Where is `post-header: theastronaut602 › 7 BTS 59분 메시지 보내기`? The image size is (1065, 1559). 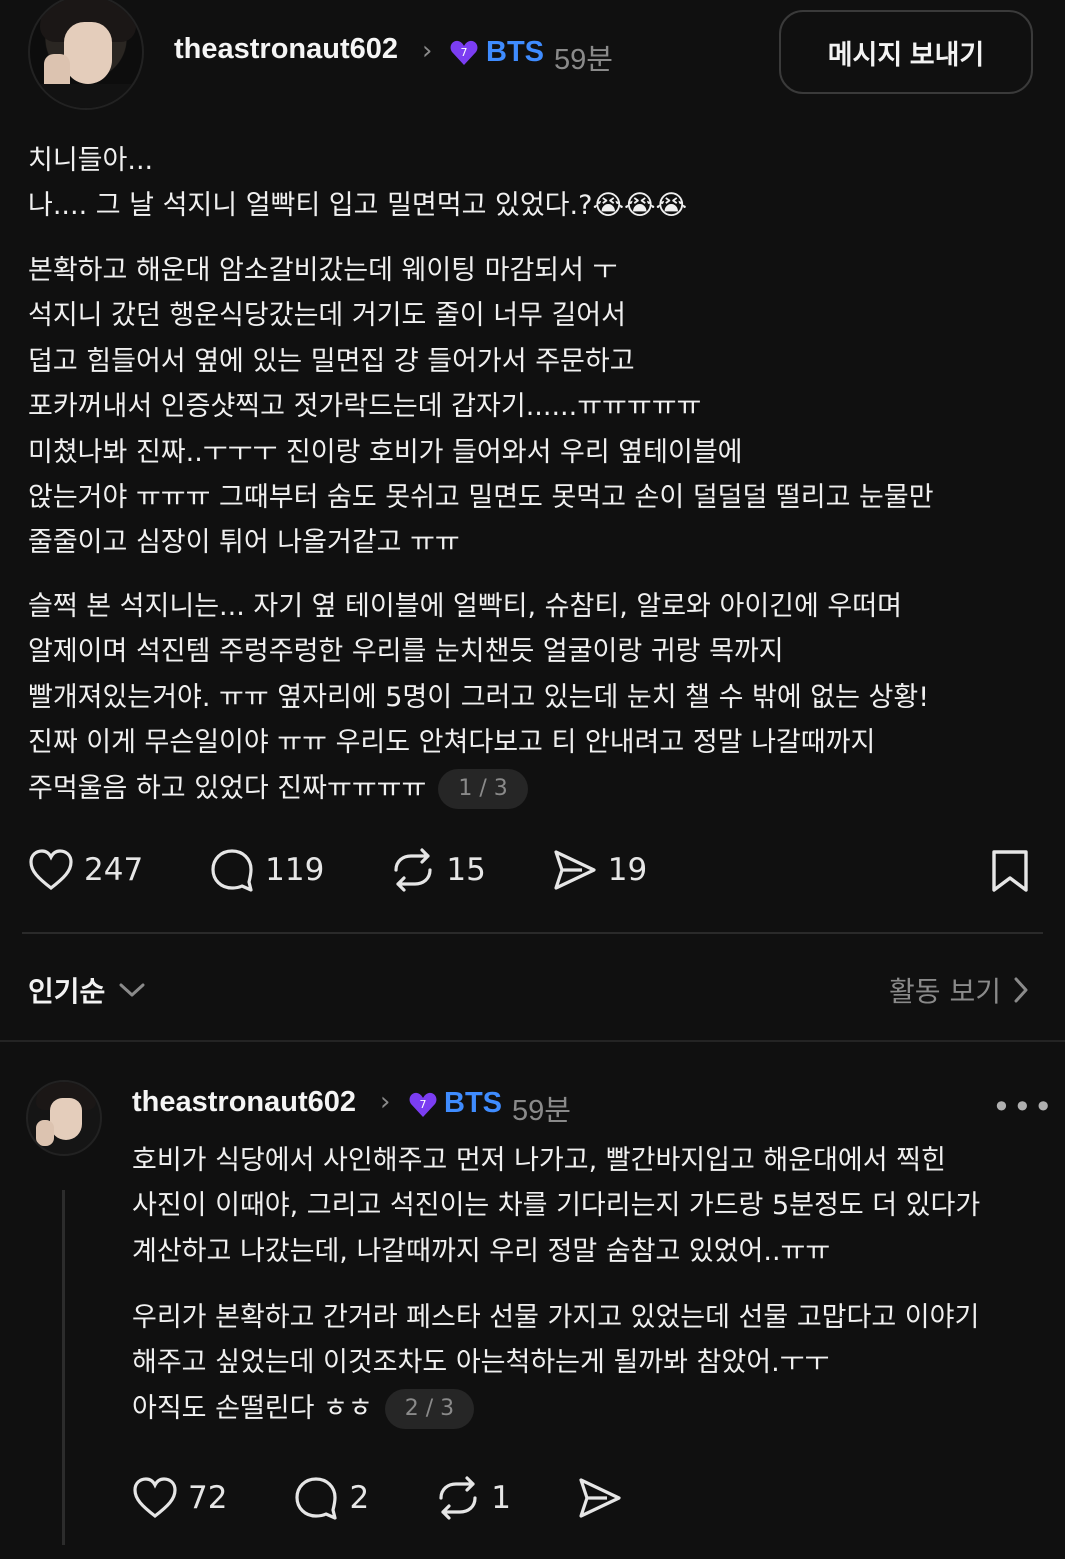
post-header: theastronaut602 › 7 BTS 59분 메시지 보내기 is located at coordinates (532, 55).